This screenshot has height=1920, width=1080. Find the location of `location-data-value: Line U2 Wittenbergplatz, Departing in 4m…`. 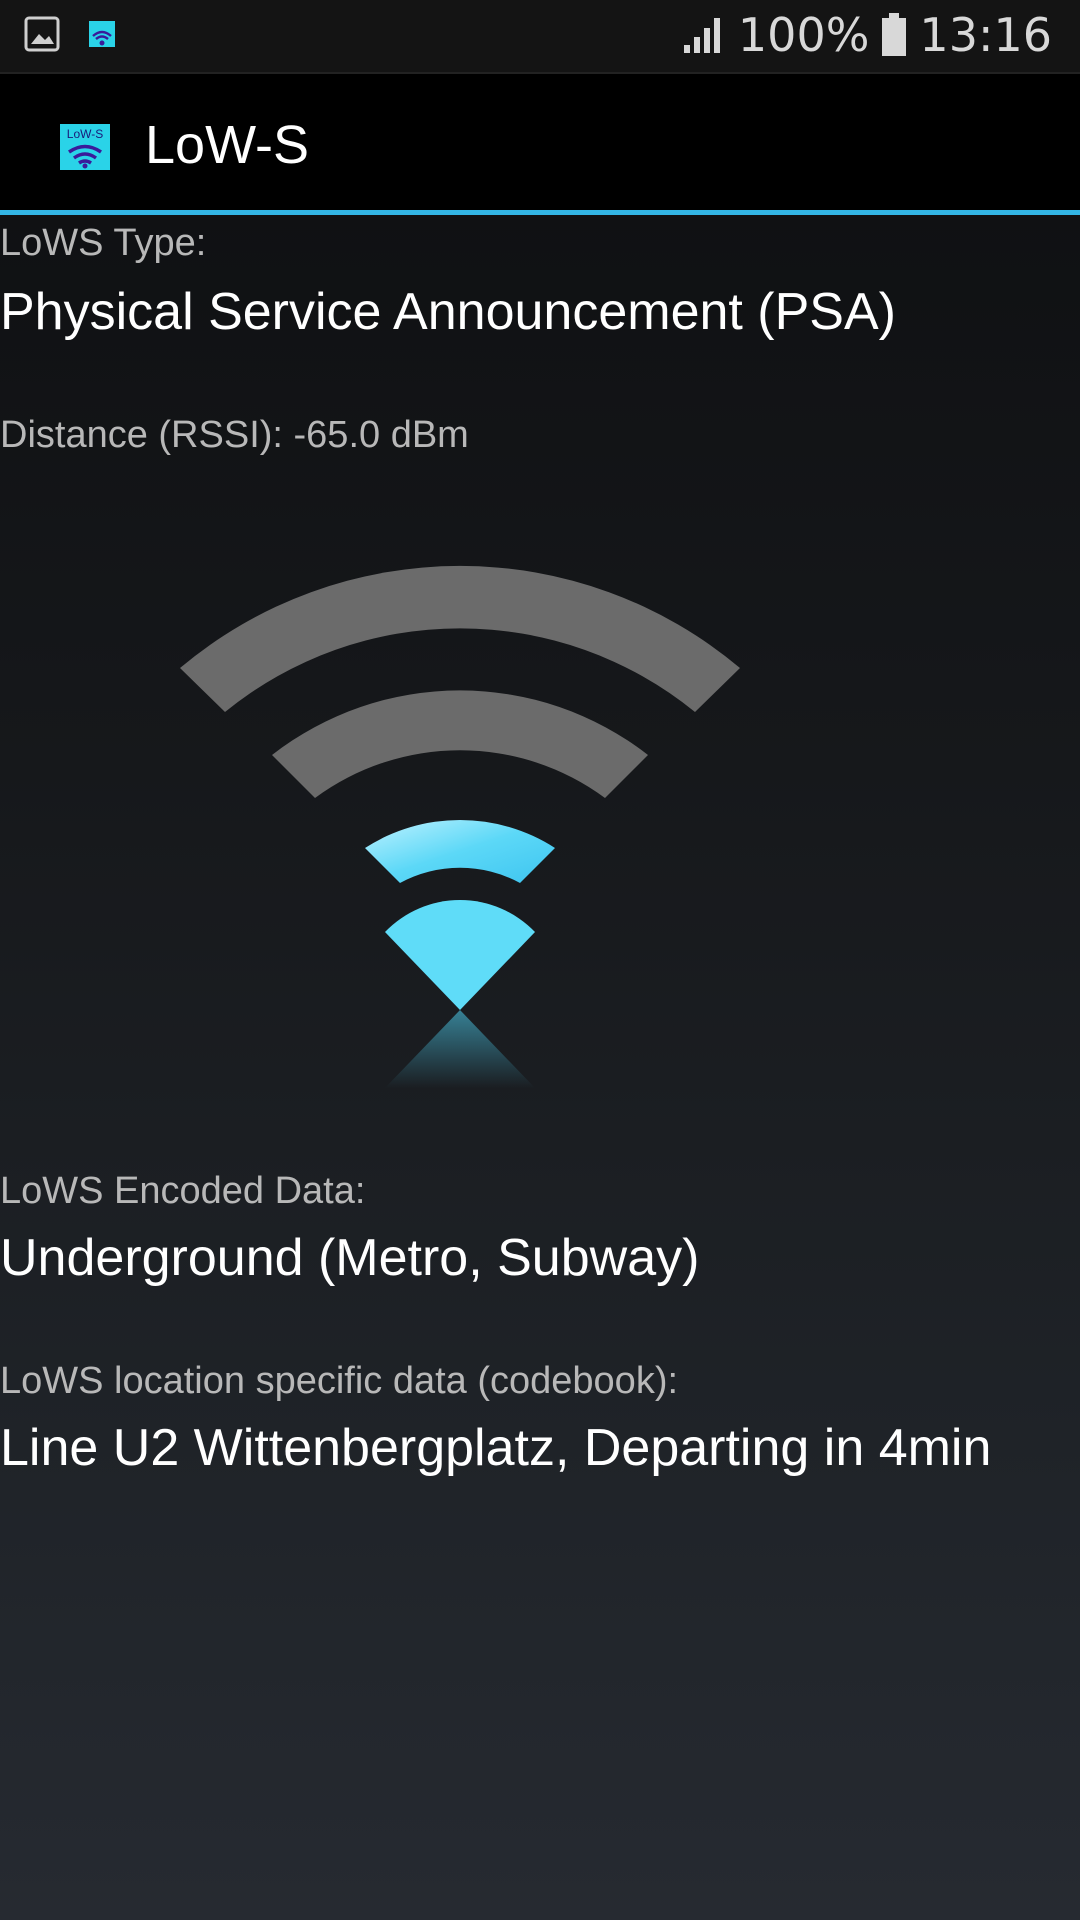

location-data-value: Line U2 Wittenbergplatz, Departing in 4m… is located at coordinates (496, 1448).